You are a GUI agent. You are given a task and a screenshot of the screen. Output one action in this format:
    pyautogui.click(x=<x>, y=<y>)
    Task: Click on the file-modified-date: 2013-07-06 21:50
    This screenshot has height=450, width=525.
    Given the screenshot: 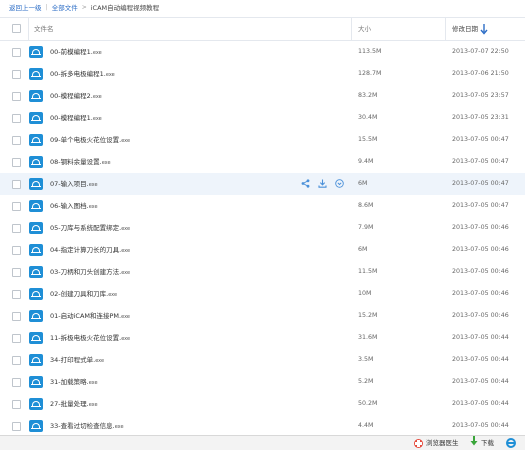 What is the action you would take?
    pyautogui.click(x=480, y=73)
    